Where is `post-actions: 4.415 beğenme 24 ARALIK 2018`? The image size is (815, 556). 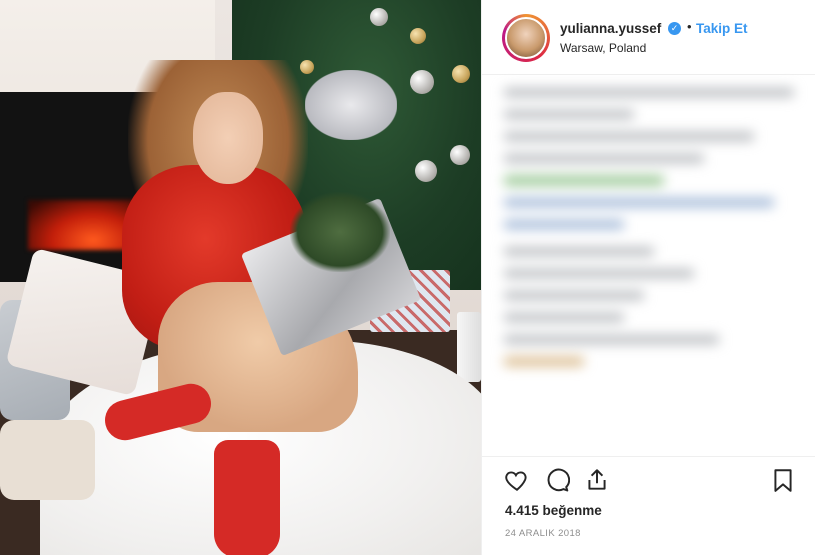
post-actions: 4.415 beğenme 24 ARALIK 2018 is located at coordinates (648, 506).